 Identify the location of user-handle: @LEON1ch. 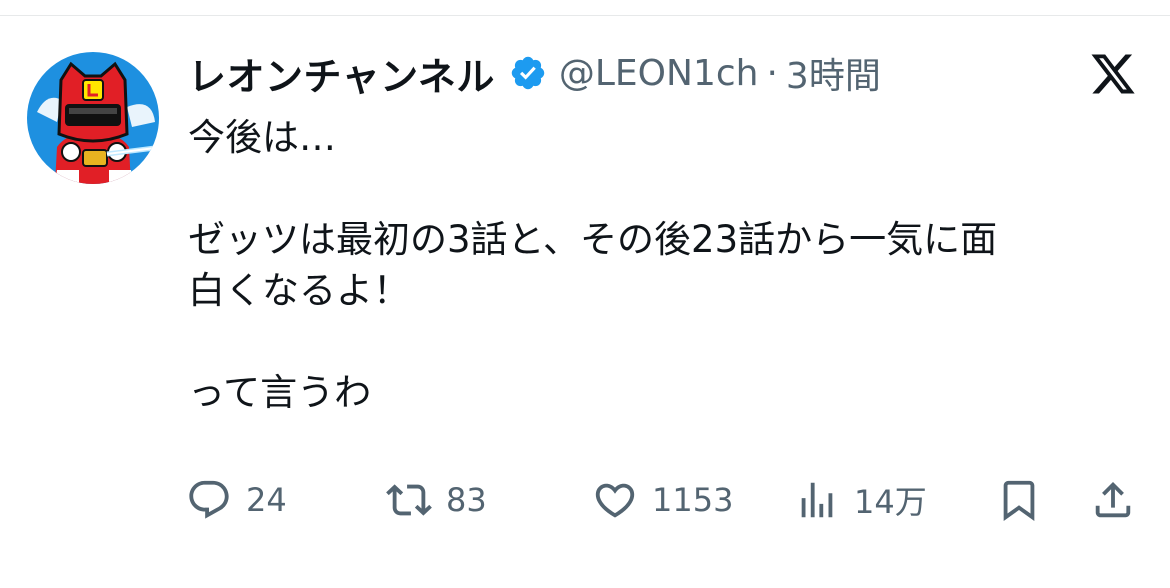
(659, 73).